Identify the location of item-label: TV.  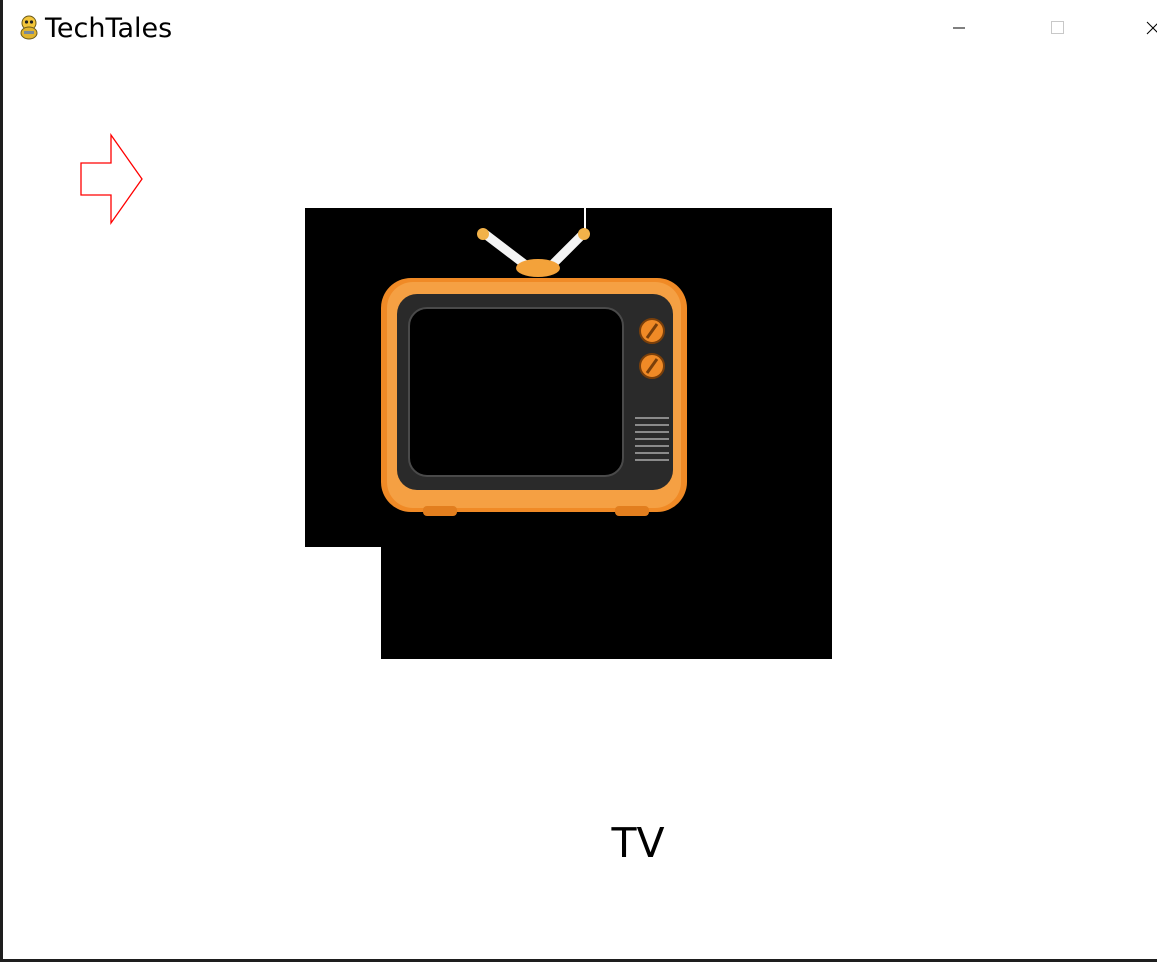
(638, 843).